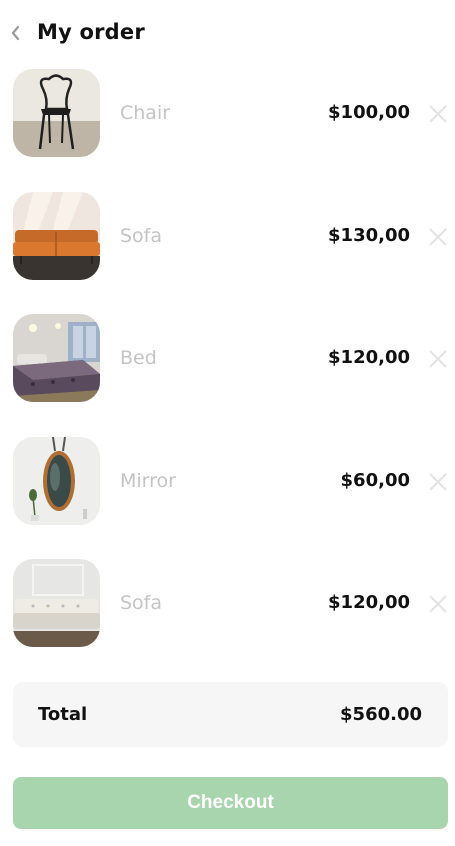 The width and height of the screenshot is (455, 846). I want to click on total-summary: Total $560.00, so click(230, 714).